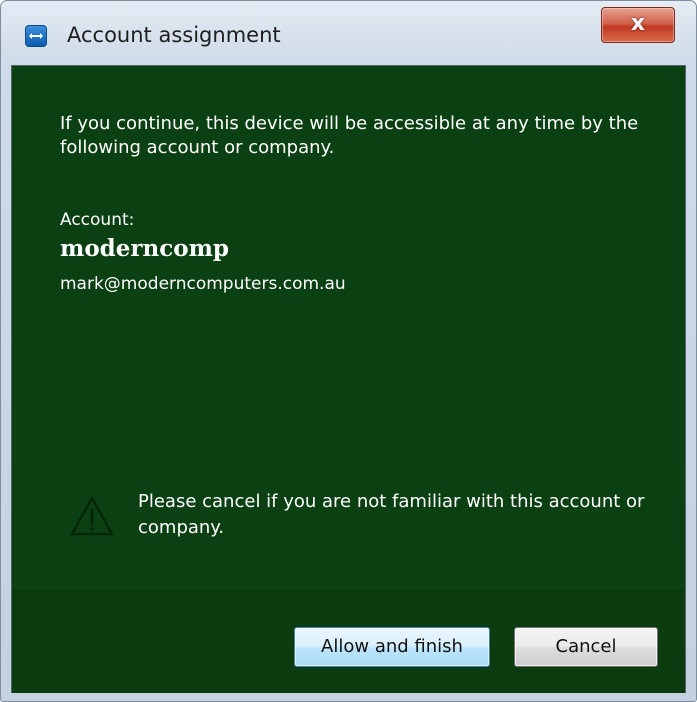 Image resolution: width=697 pixels, height=702 pixels. I want to click on warning-triangle-icon, so click(92, 516).